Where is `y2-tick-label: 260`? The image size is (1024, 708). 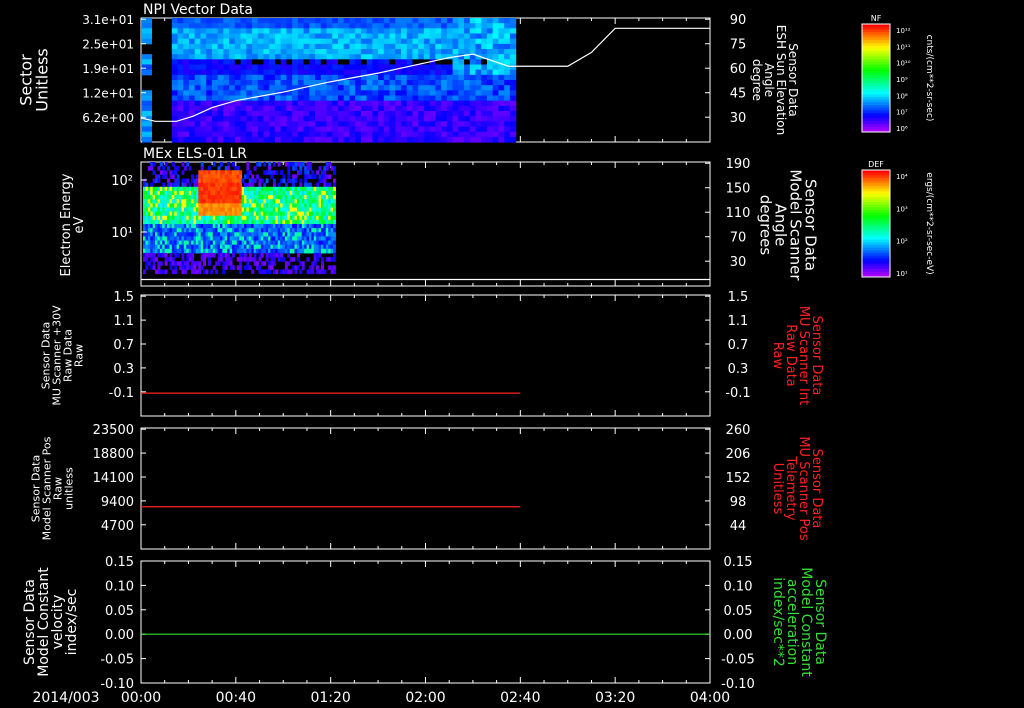 y2-tick-label: 260 is located at coordinates (738, 430).